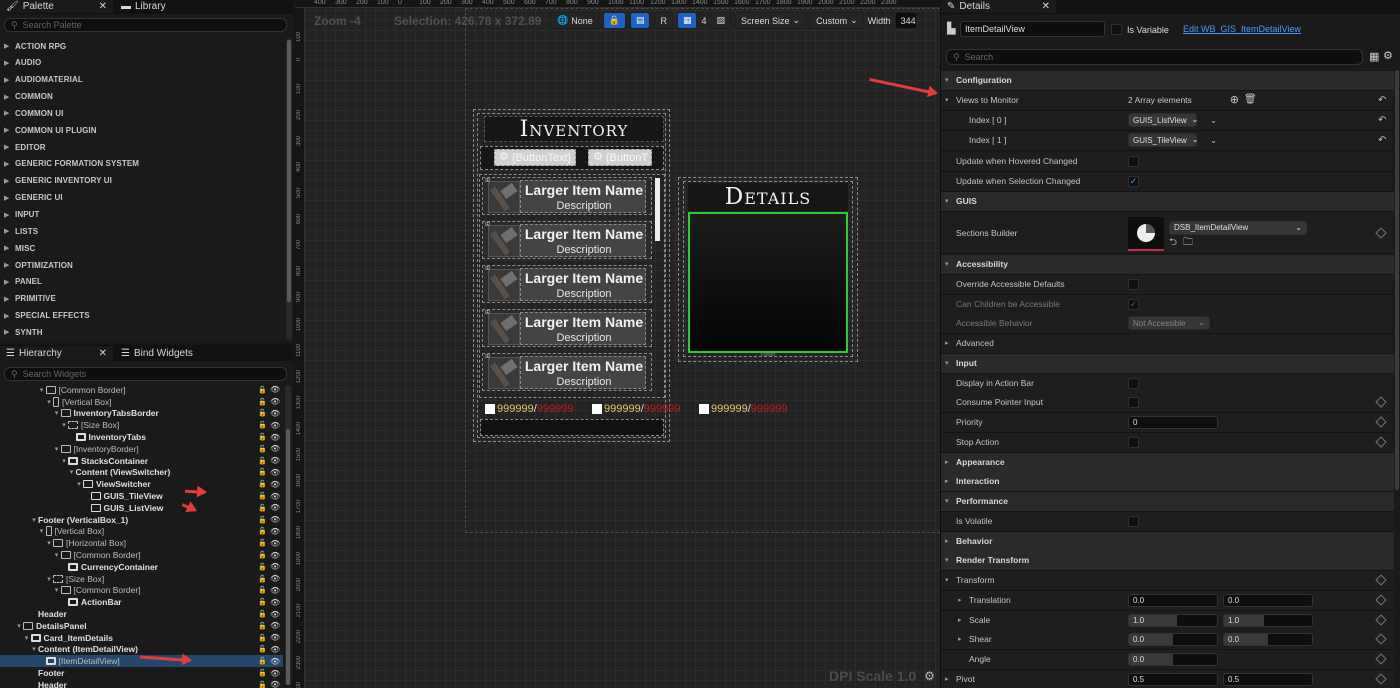 This screenshot has height=688, width=1400. What do you see at coordinates (1160, 57) in the screenshot?
I see `details-search-input` at bounding box center [1160, 57].